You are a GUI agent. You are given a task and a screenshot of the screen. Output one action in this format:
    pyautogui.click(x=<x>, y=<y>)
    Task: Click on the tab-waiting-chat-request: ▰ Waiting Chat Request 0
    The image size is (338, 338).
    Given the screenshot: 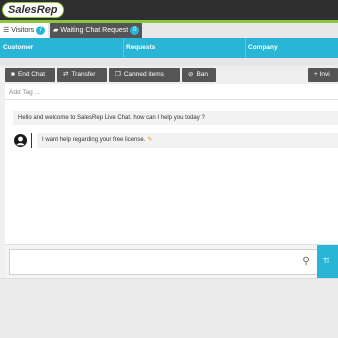 What is the action you would take?
    pyautogui.click(x=96, y=30)
    